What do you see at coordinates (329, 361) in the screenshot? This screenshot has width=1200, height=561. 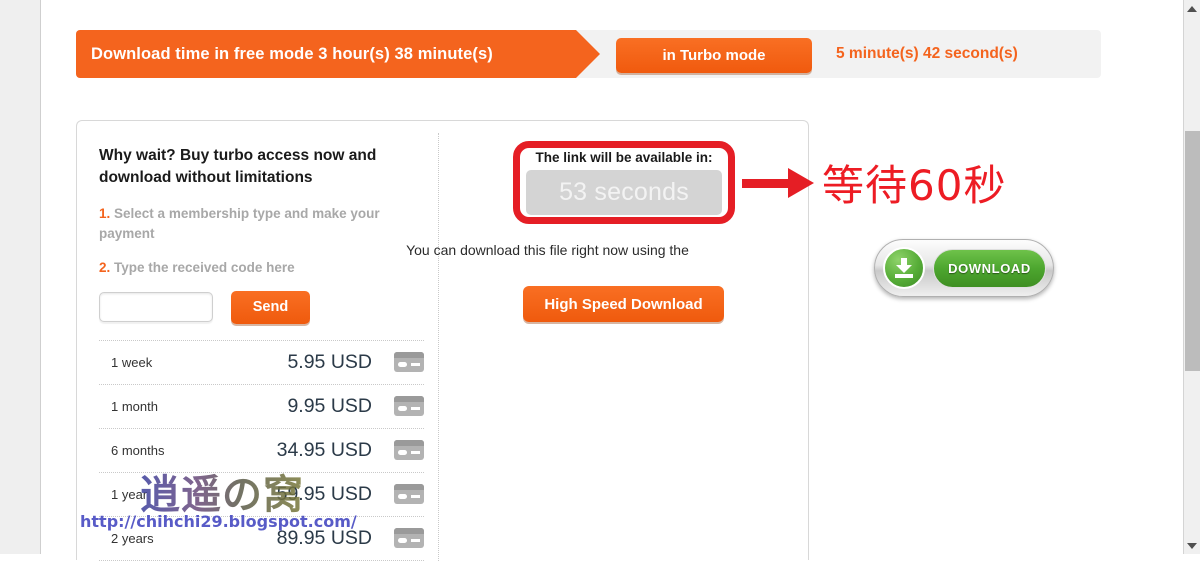 I see `price-amount: 5.95 USD` at bounding box center [329, 361].